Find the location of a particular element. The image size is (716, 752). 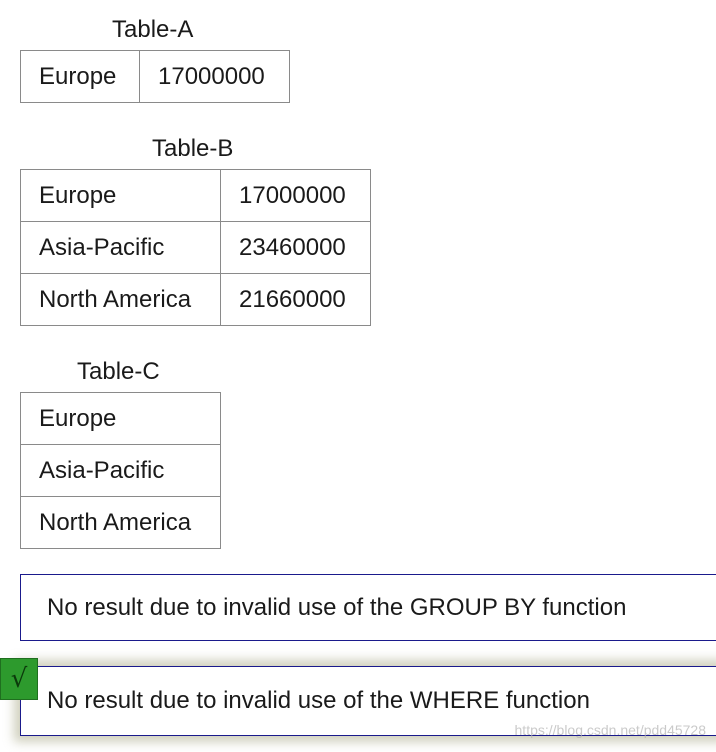

table-row: North America 21660000 is located at coordinates (195, 299).